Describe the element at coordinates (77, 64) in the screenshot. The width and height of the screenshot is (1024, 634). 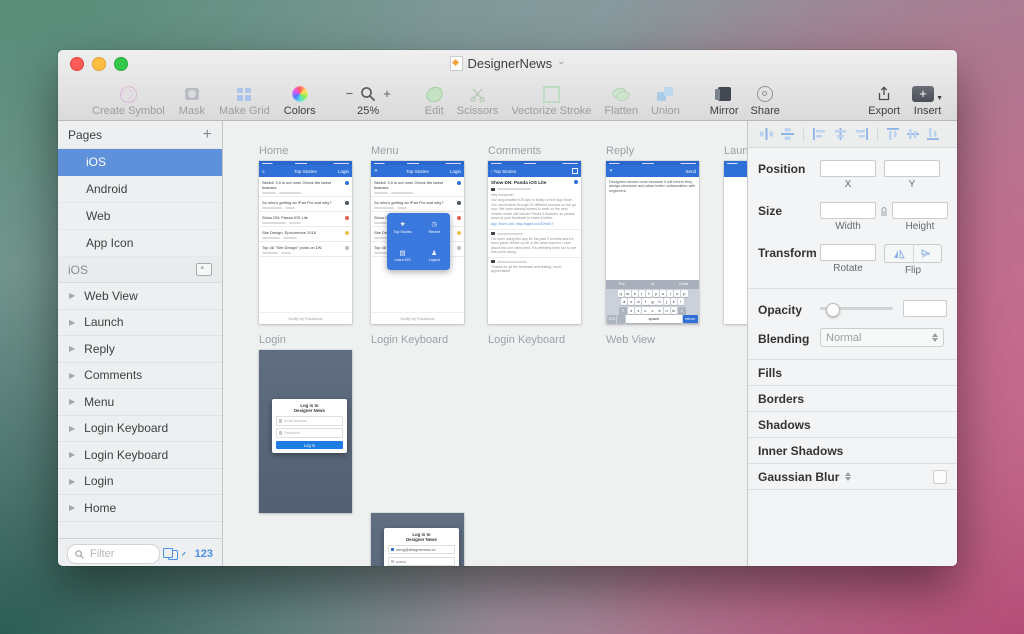
I see `close-button` at that location.